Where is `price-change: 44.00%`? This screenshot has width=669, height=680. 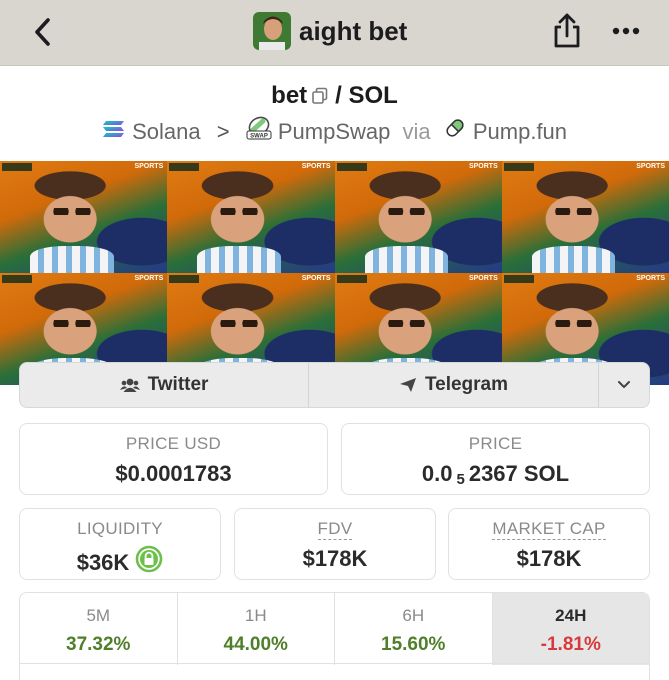 price-change: 44.00% is located at coordinates (255, 644).